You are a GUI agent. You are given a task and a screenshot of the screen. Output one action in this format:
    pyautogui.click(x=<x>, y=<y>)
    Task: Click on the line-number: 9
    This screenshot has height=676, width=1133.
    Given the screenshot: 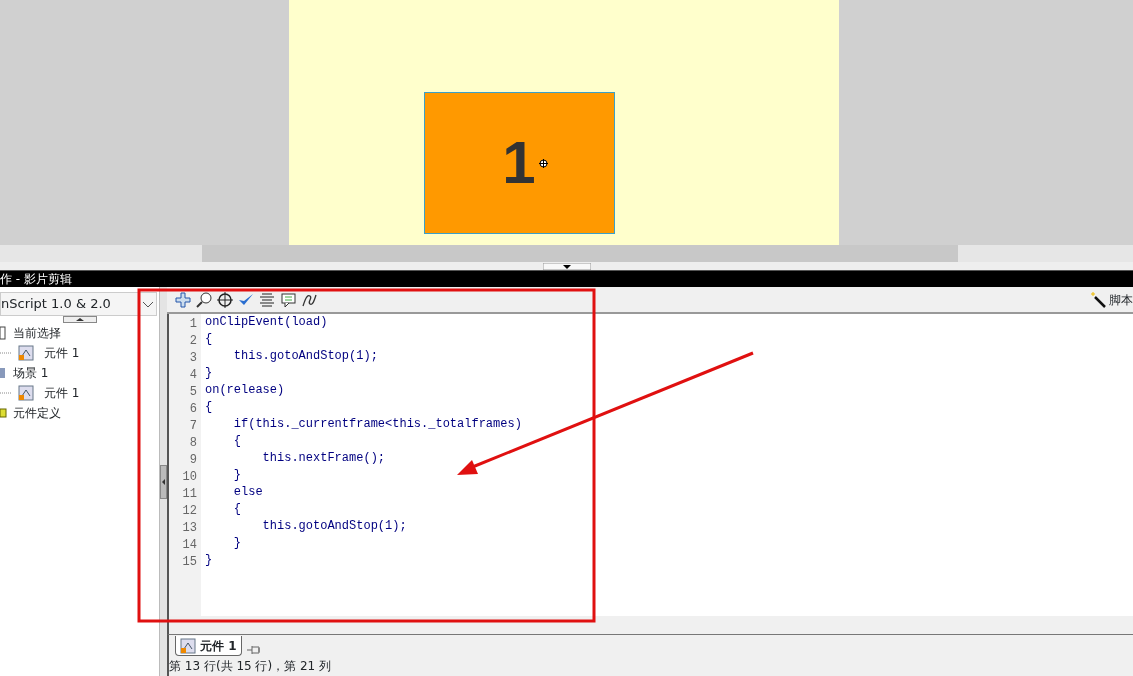 What is the action you would take?
    pyautogui.click(x=193, y=460)
    